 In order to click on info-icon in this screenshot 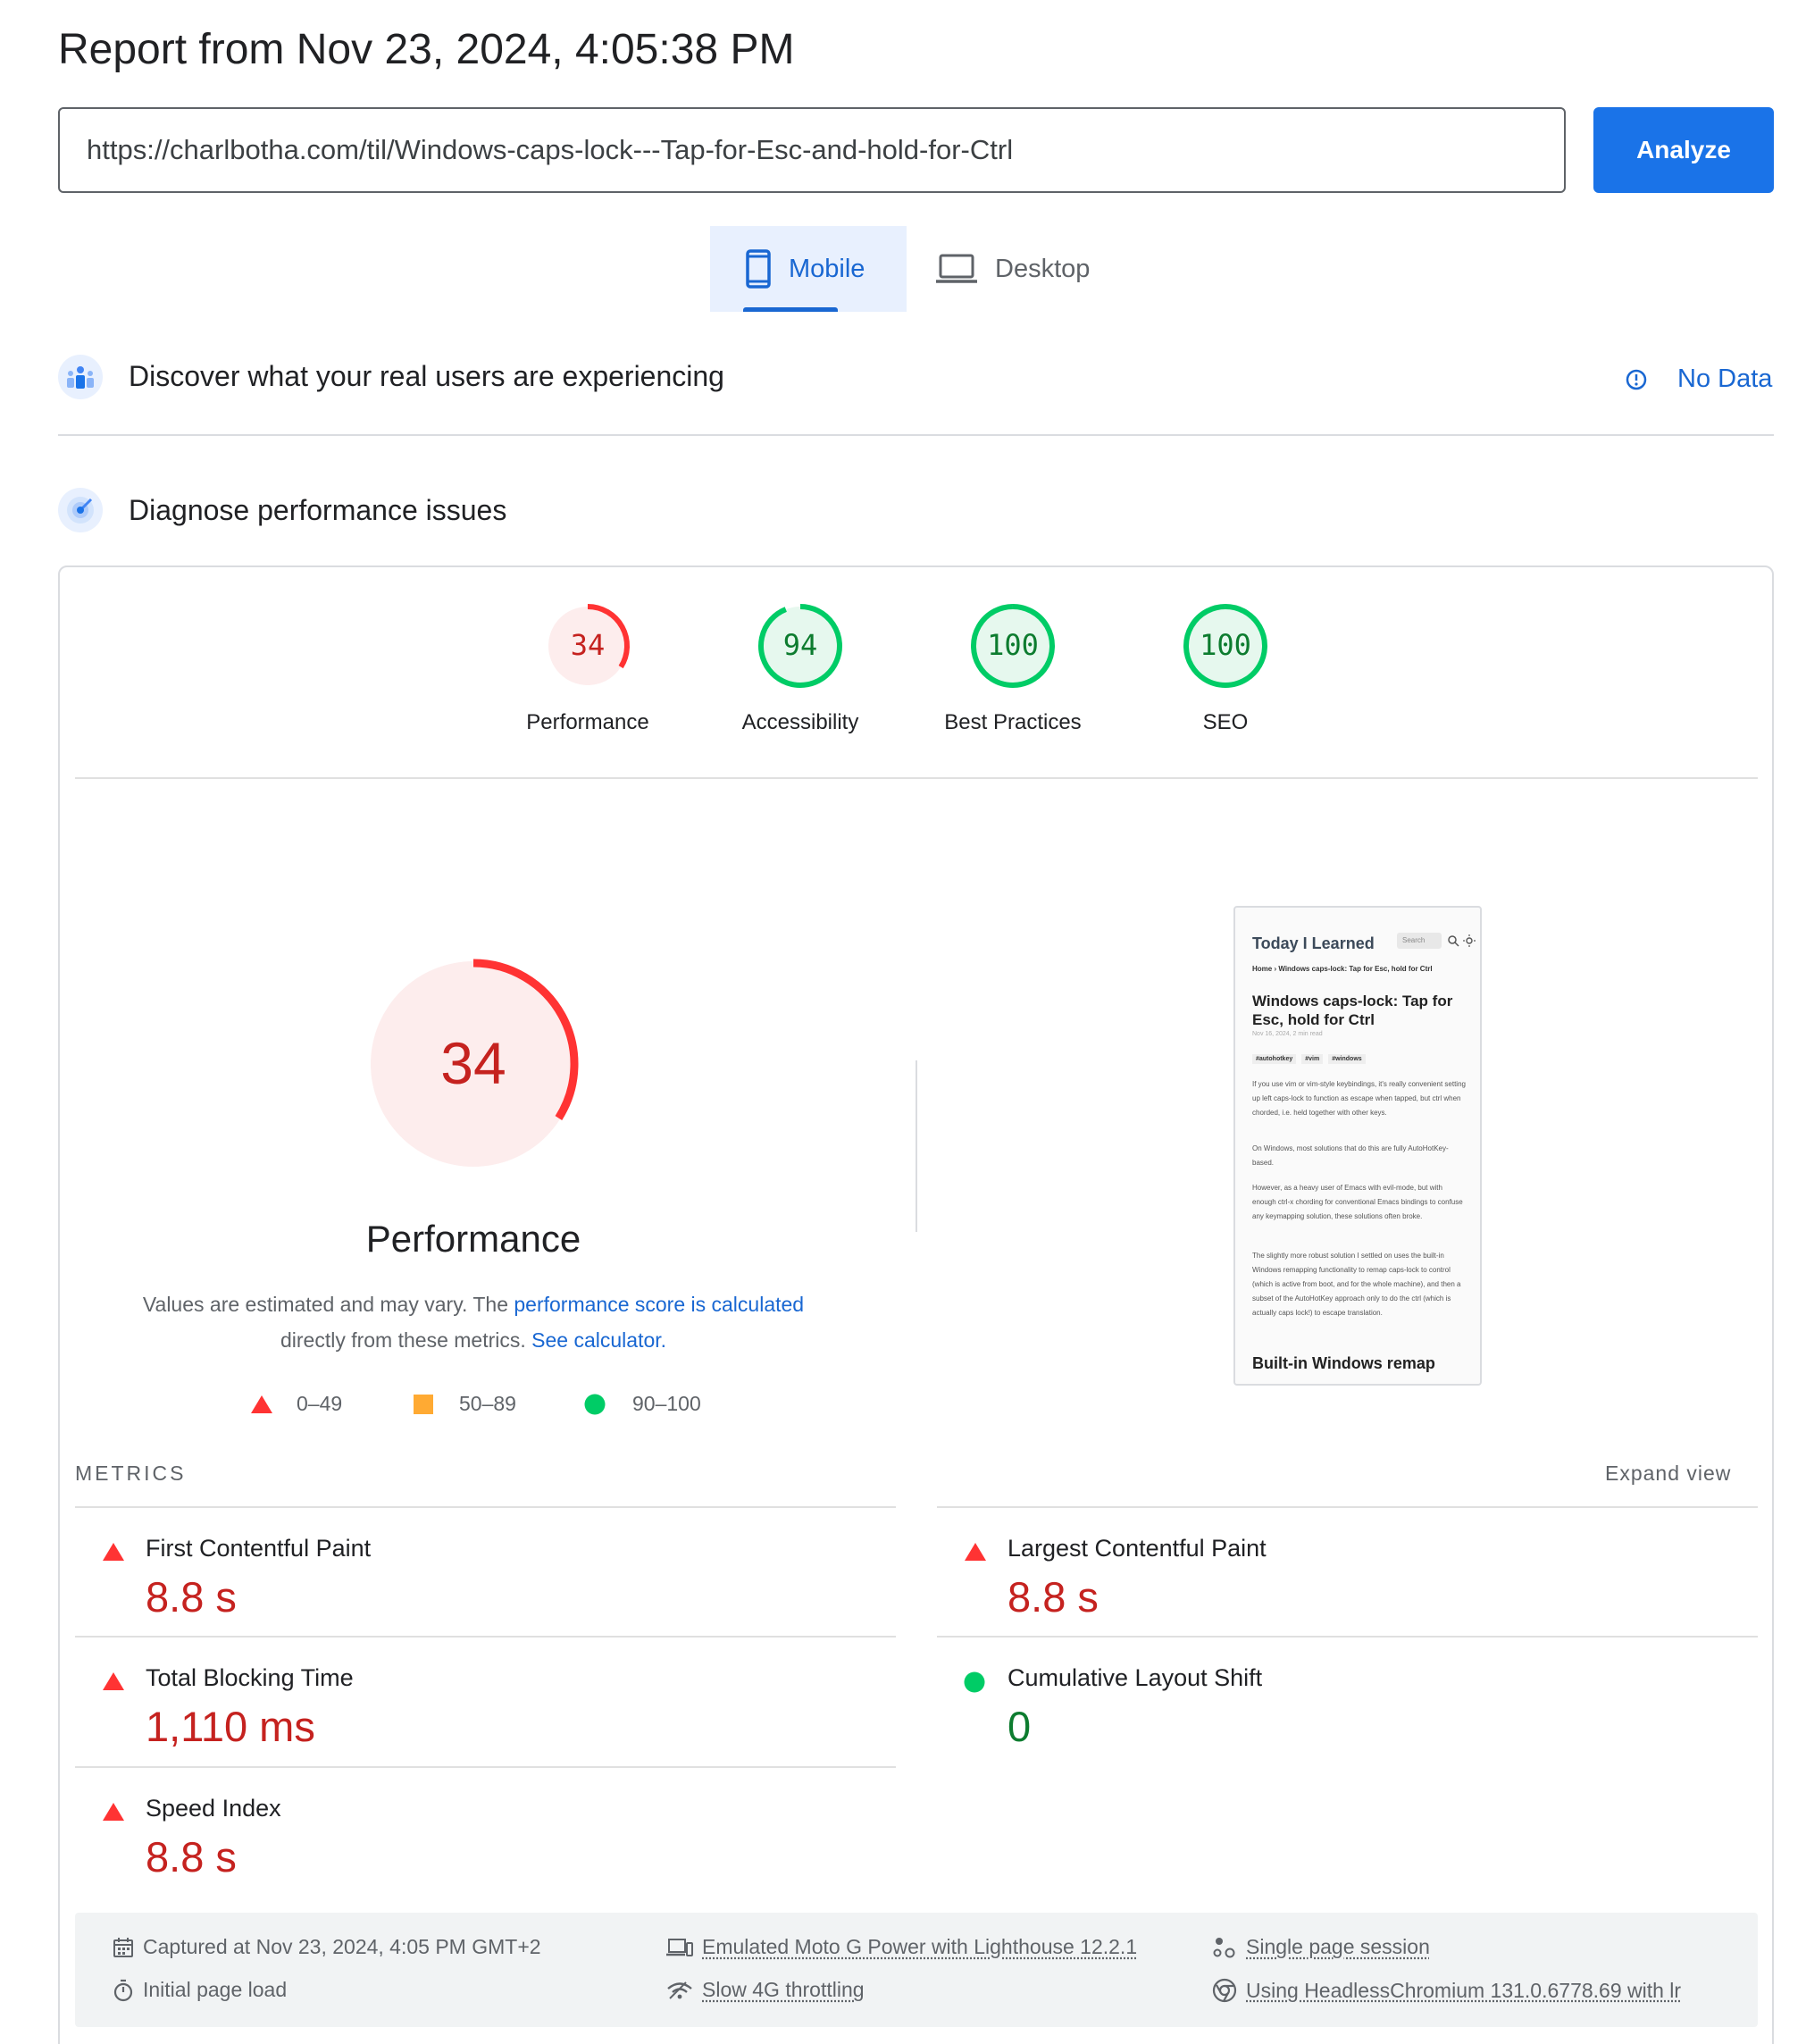, I will do `click(1636, 379)`.